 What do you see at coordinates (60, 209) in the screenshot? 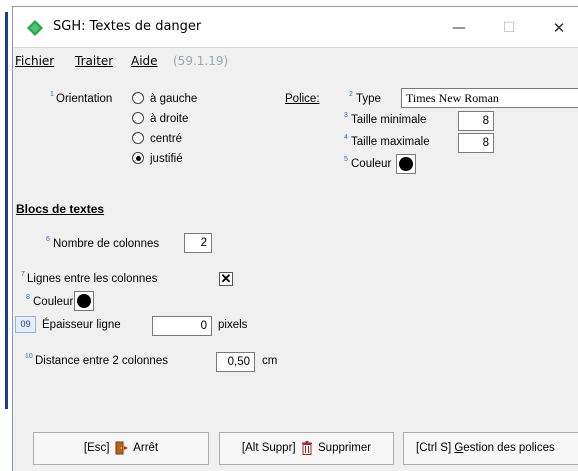
I see `blocs-section-title: Blocs de textes` at bounding box center [60, 209].